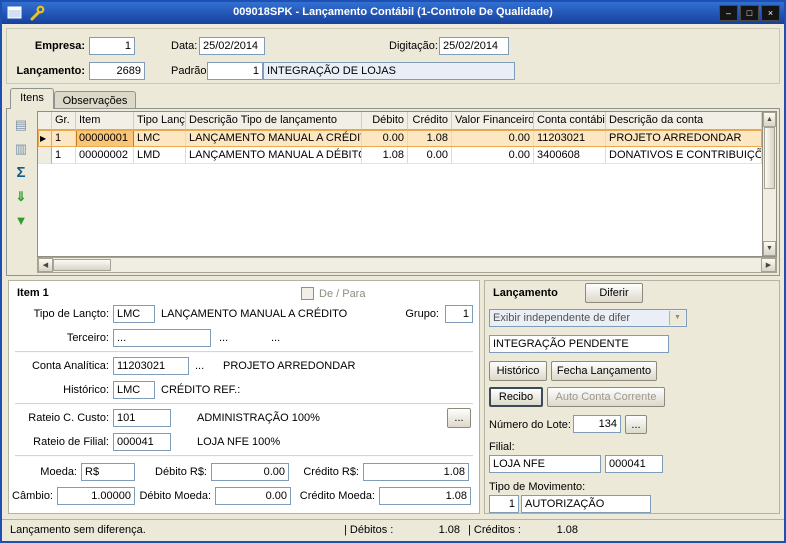  What do you see at coordinates (33, 293) in the screenshot?
I see `item-panel-title: Item 1` at bounding box center [33, 293].